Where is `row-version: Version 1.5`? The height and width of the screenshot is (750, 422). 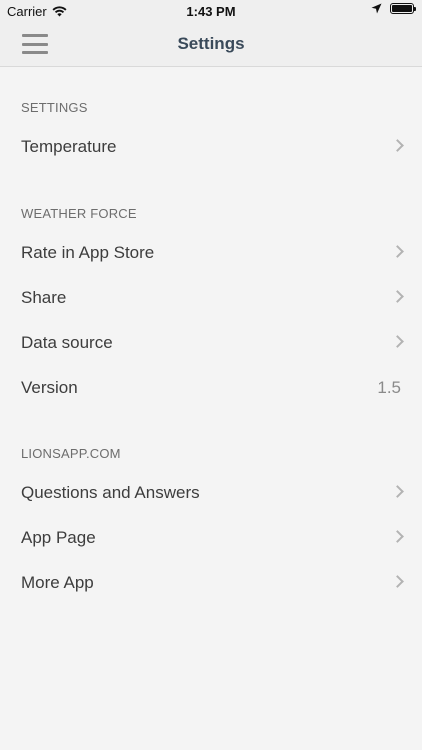
row-version: Version 1.5 is located at coordinates (211, 387).